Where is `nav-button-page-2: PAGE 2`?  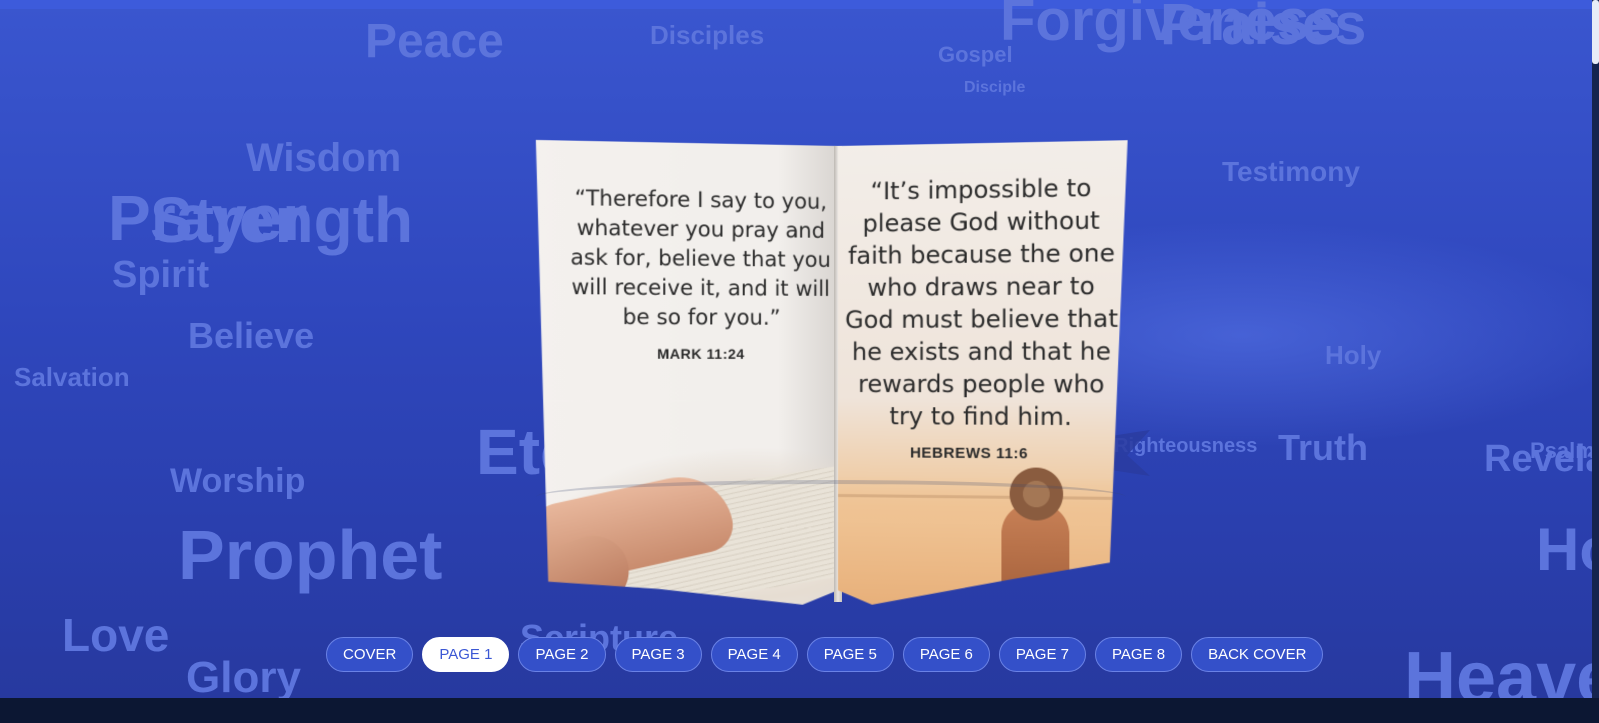
nav-button-page-2: PAGE 2 is located at coordinates (562, 654).